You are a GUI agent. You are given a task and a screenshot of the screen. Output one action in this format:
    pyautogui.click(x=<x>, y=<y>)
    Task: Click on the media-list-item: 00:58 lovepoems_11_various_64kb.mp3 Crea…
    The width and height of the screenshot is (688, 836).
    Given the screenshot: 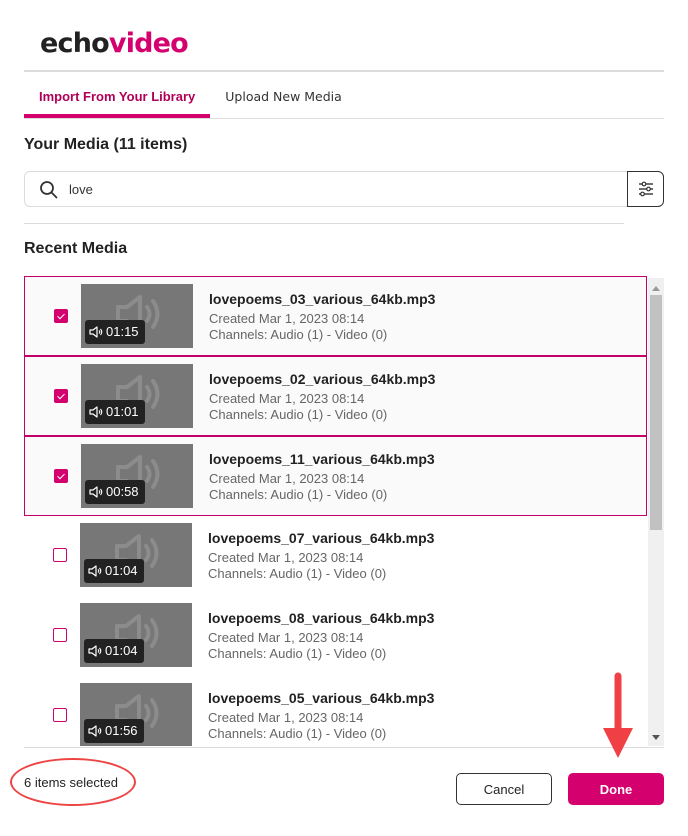 What is the action you would take?
    pyautogui.click(x=335, y=476)
    